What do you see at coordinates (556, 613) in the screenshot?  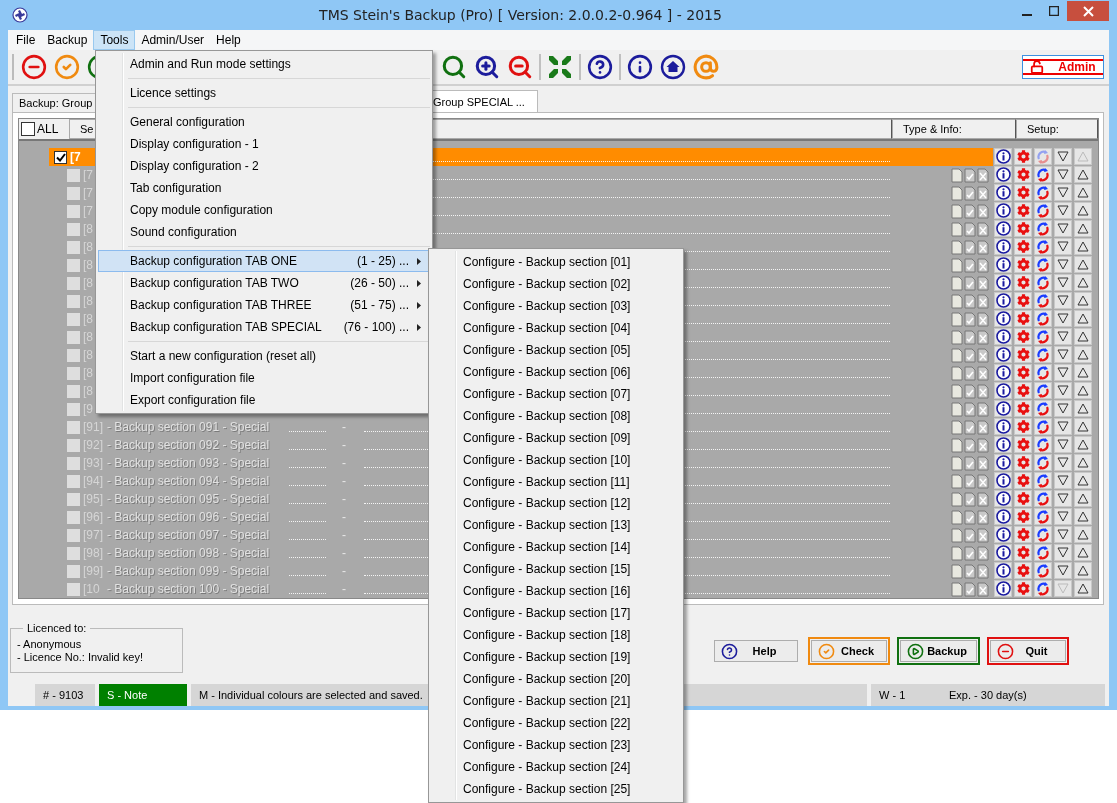 I see `menu-item: Configure - Backup section [17]` at bounding box center [556, 613].